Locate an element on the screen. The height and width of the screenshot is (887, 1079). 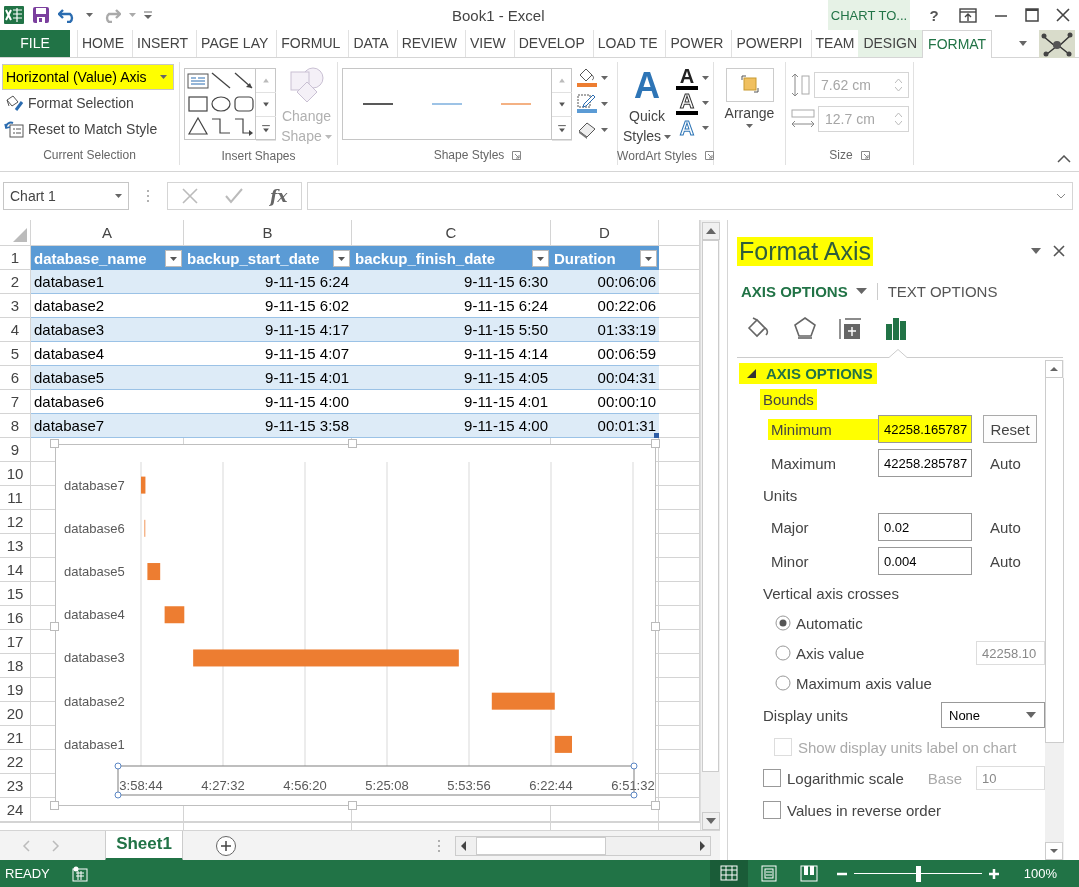
chart-elements-dropdown: Horizontal (Value) Axis is located at coordinates (88, 77).